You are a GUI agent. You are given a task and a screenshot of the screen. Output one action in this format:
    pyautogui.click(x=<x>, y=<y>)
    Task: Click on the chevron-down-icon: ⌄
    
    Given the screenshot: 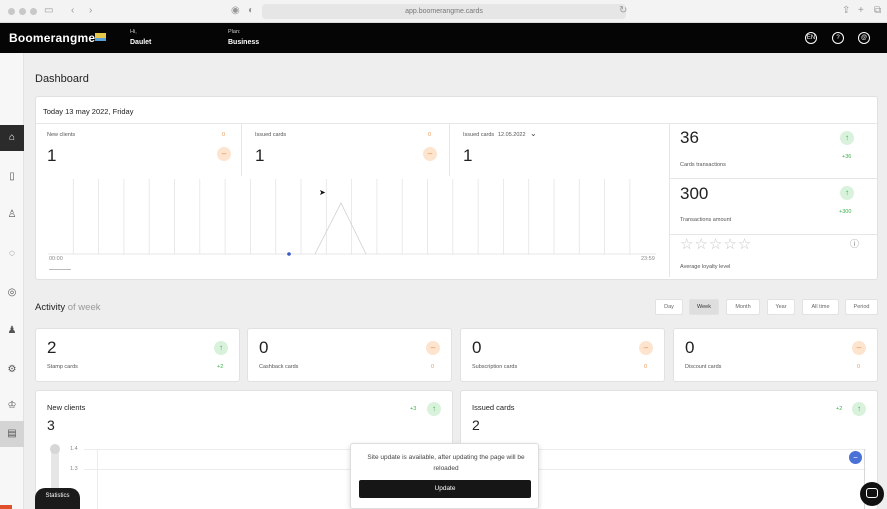 What is the action you would take?
    pyautogui.click(x=533, y=133)
    